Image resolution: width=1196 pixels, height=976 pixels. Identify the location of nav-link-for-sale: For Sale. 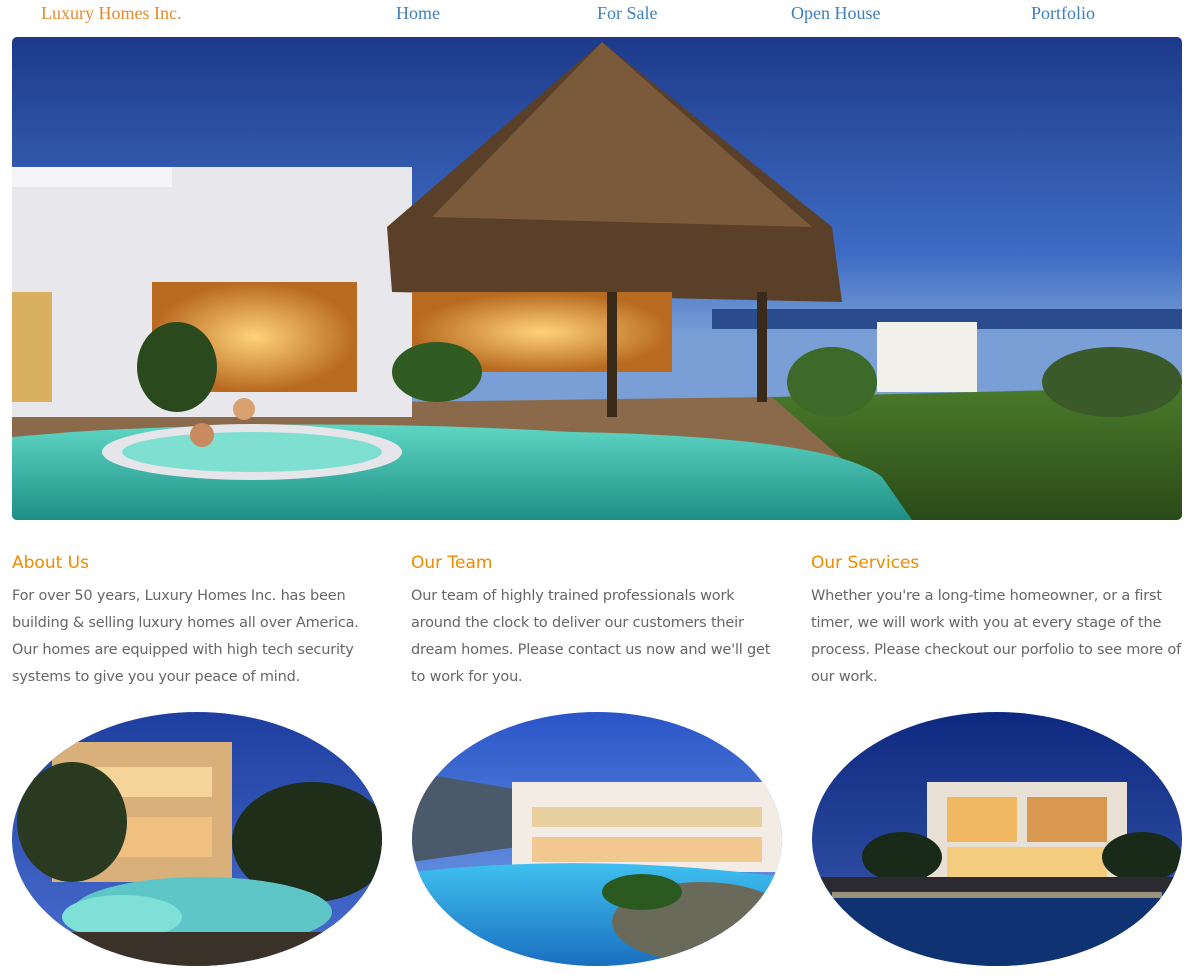
(627, 13).